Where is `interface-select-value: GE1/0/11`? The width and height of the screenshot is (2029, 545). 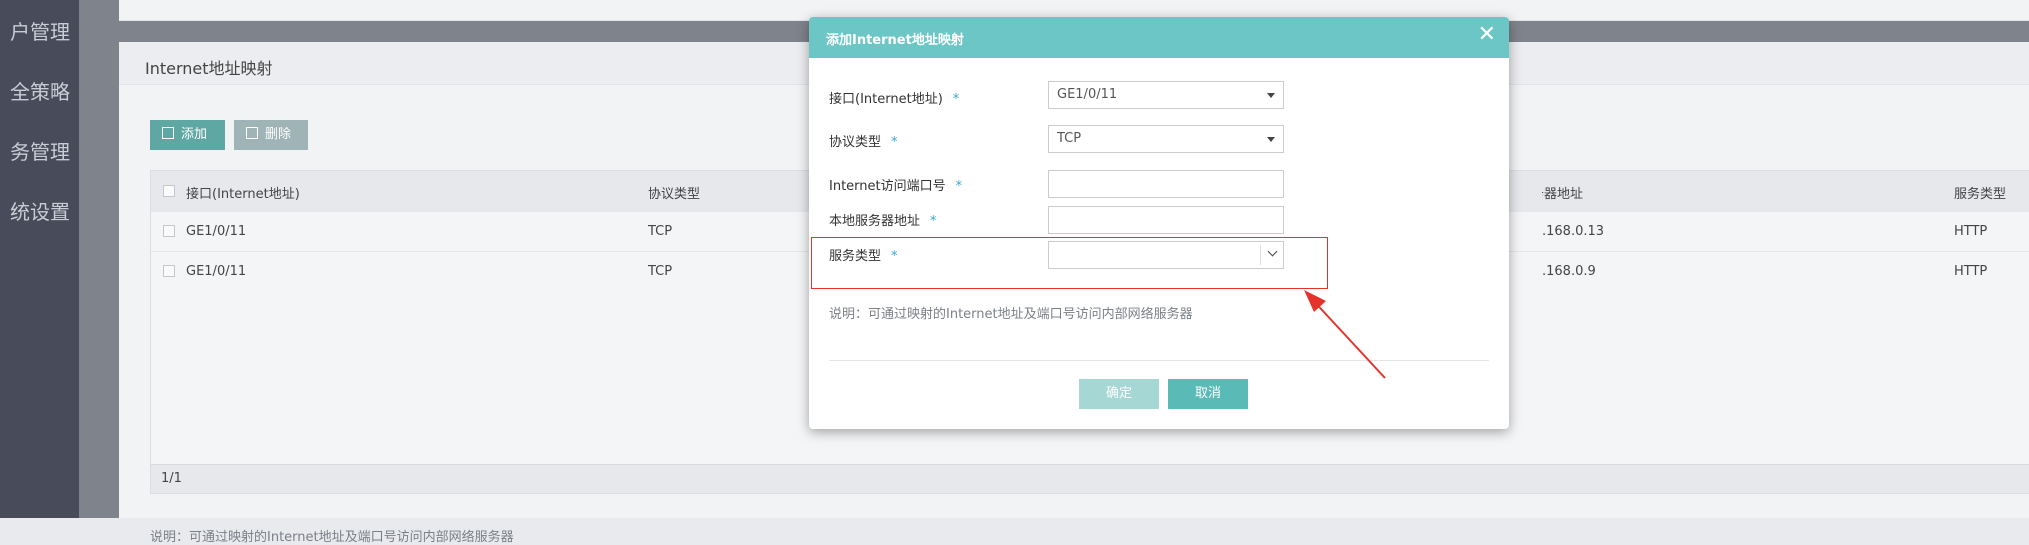
interface-select-value: GE1/0/11 is located at coordinates (1087, 94).